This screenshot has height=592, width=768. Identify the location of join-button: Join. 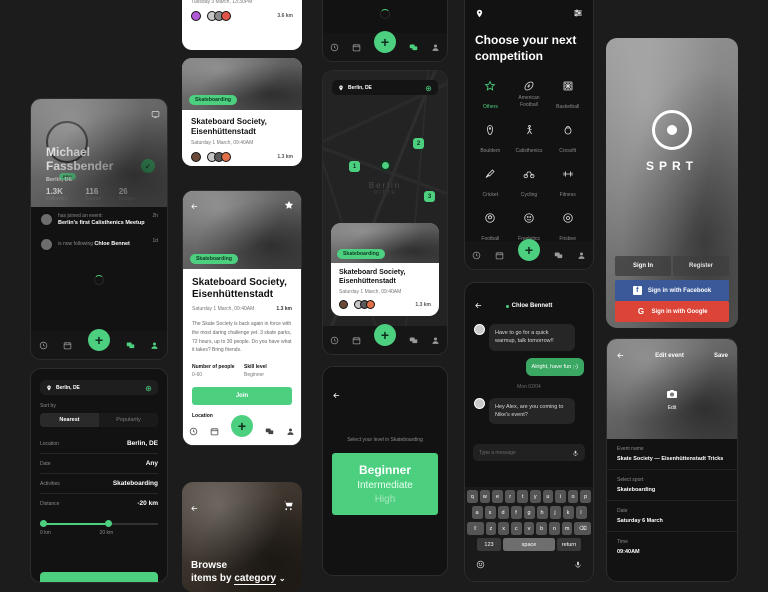
(242, 396).